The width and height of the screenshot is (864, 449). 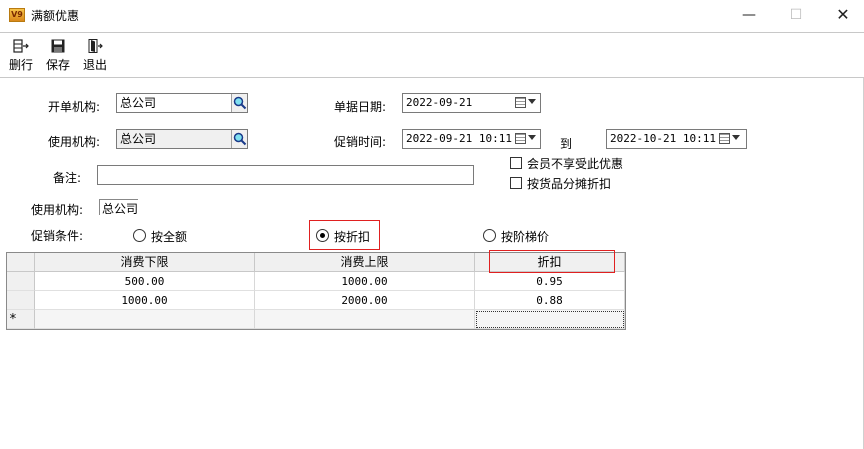 I want to click on condition-label: 促销条件:, so click(x=57, y=236).